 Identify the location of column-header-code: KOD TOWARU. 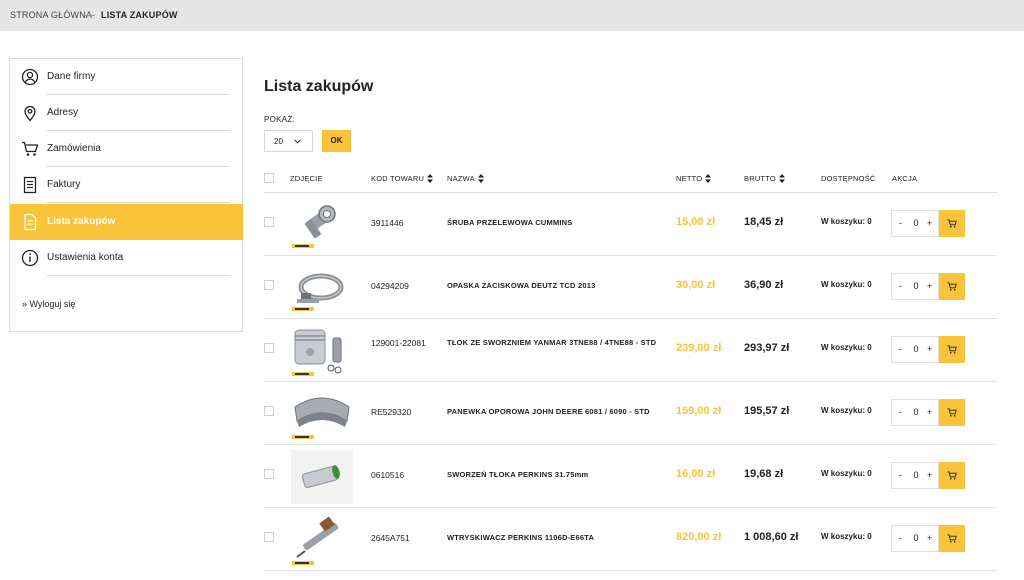
(402, 178).